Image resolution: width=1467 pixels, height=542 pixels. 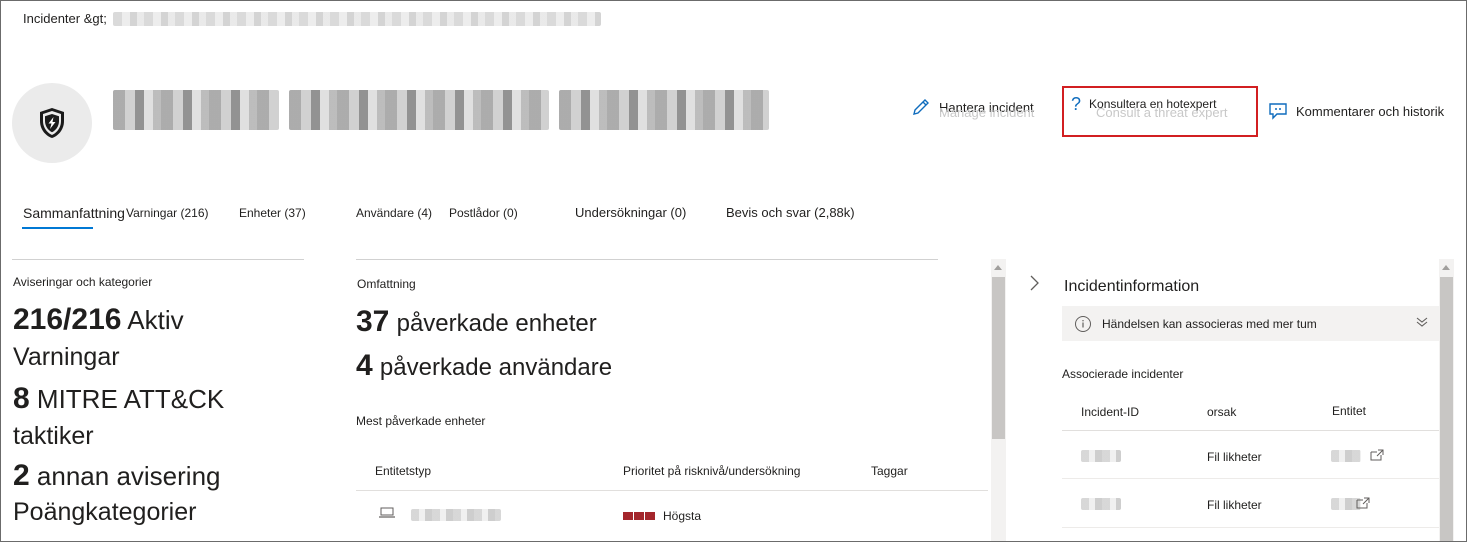 What do you see at coordinates (483, 213) in the screenshot?
I see `tab-mailboxes: Postlådor (0)` at bounding box center [483, 213].